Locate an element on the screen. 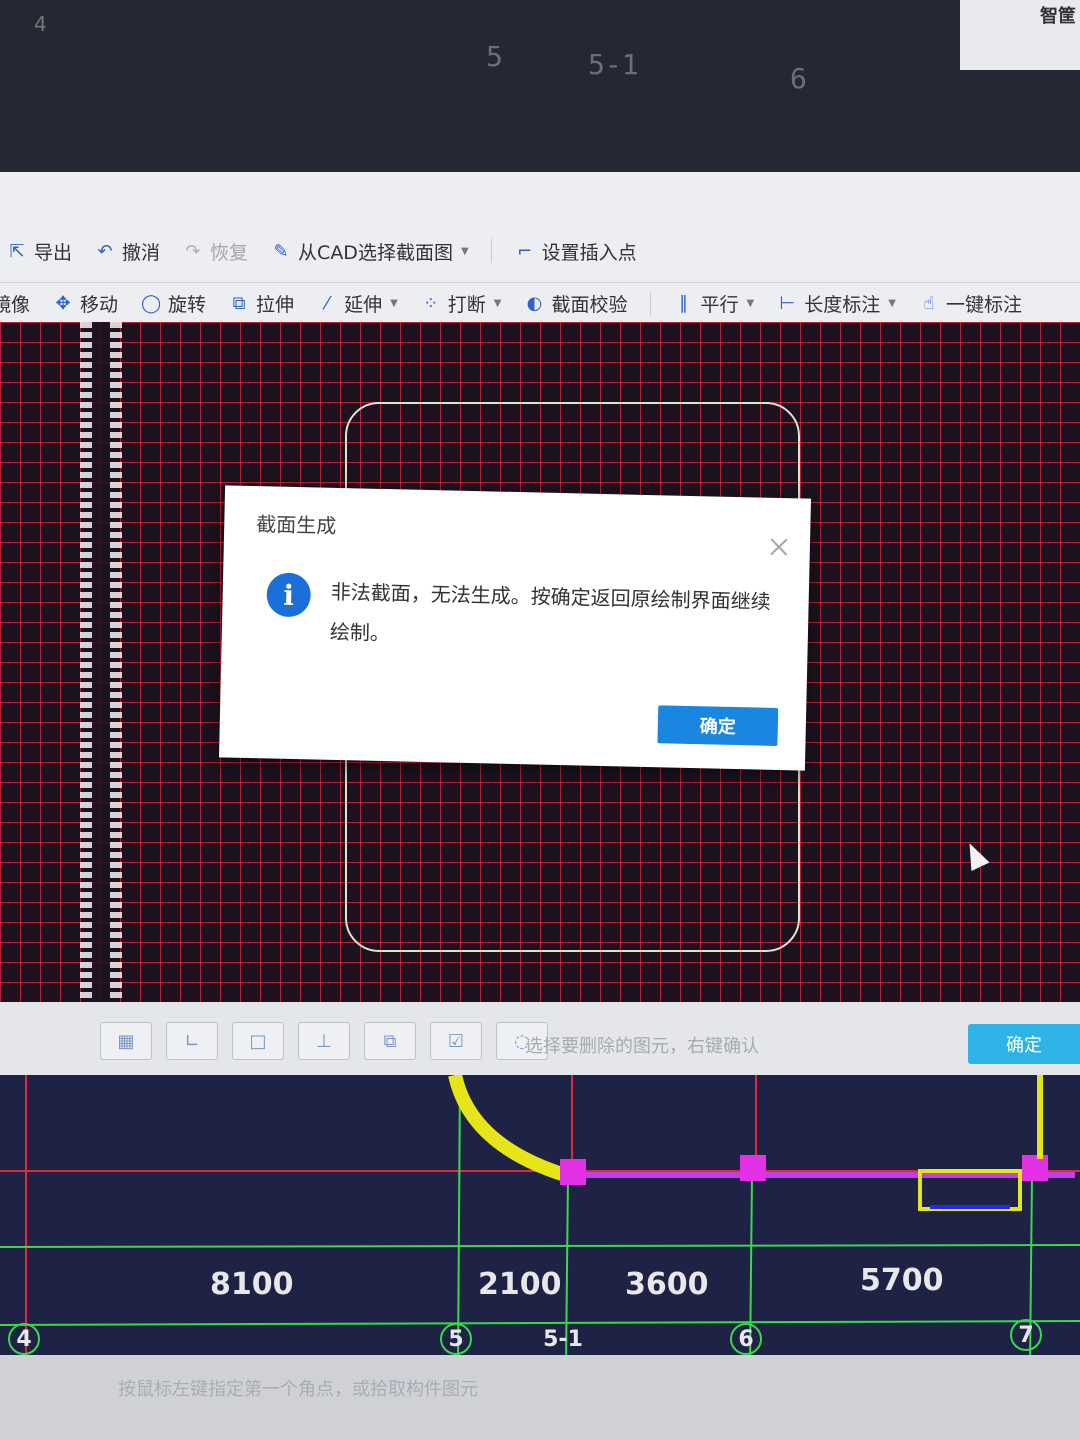 This screenshot has width=1080, height=1440. top-right-label: 智筐 is located at coordinates (1058, 16).